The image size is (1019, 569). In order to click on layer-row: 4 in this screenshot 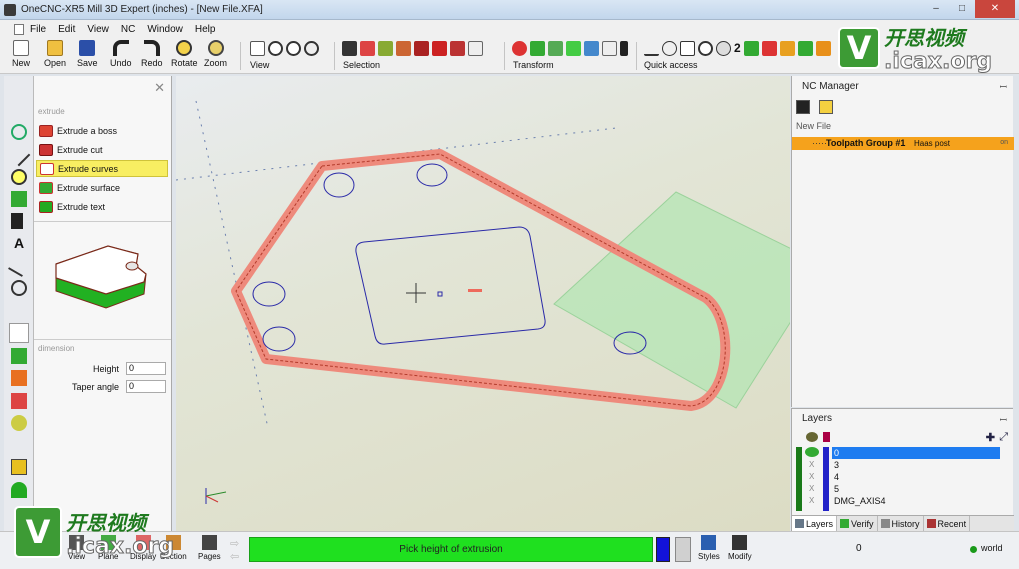, I will do `click(916, 477)`.